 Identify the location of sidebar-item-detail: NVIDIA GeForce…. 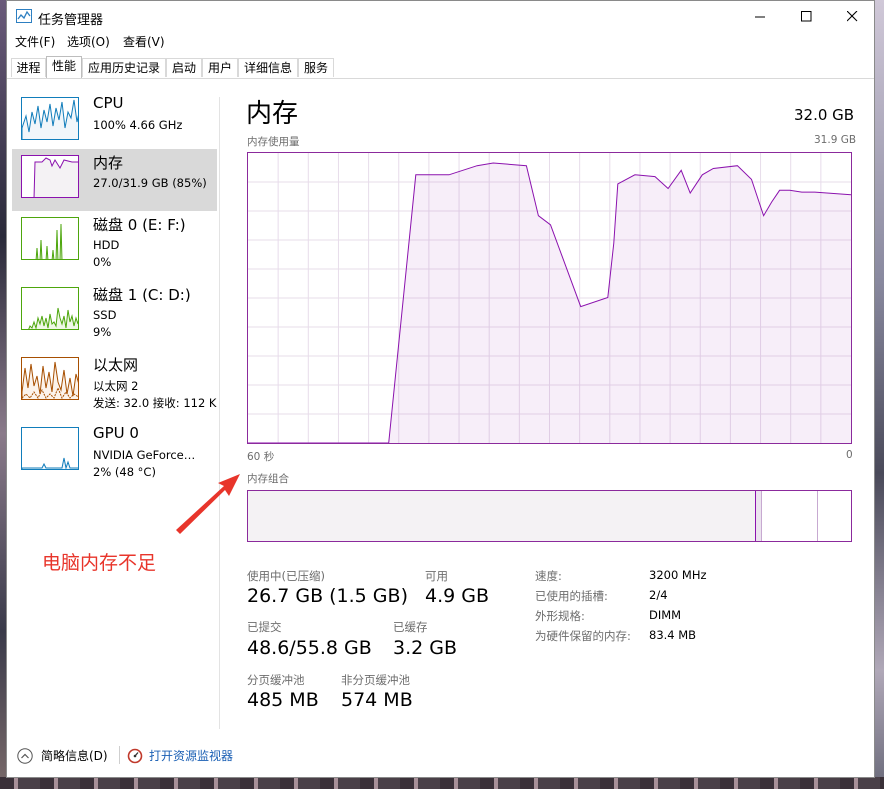
(144, 455).